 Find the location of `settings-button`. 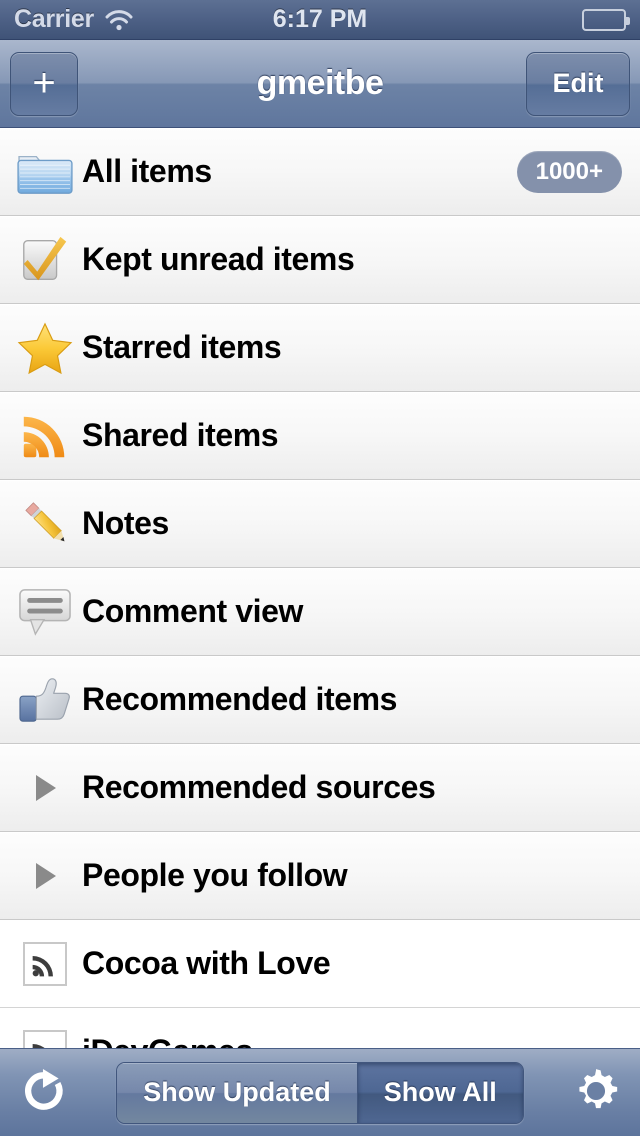

settings-button is located at coordinates (596, 1093).